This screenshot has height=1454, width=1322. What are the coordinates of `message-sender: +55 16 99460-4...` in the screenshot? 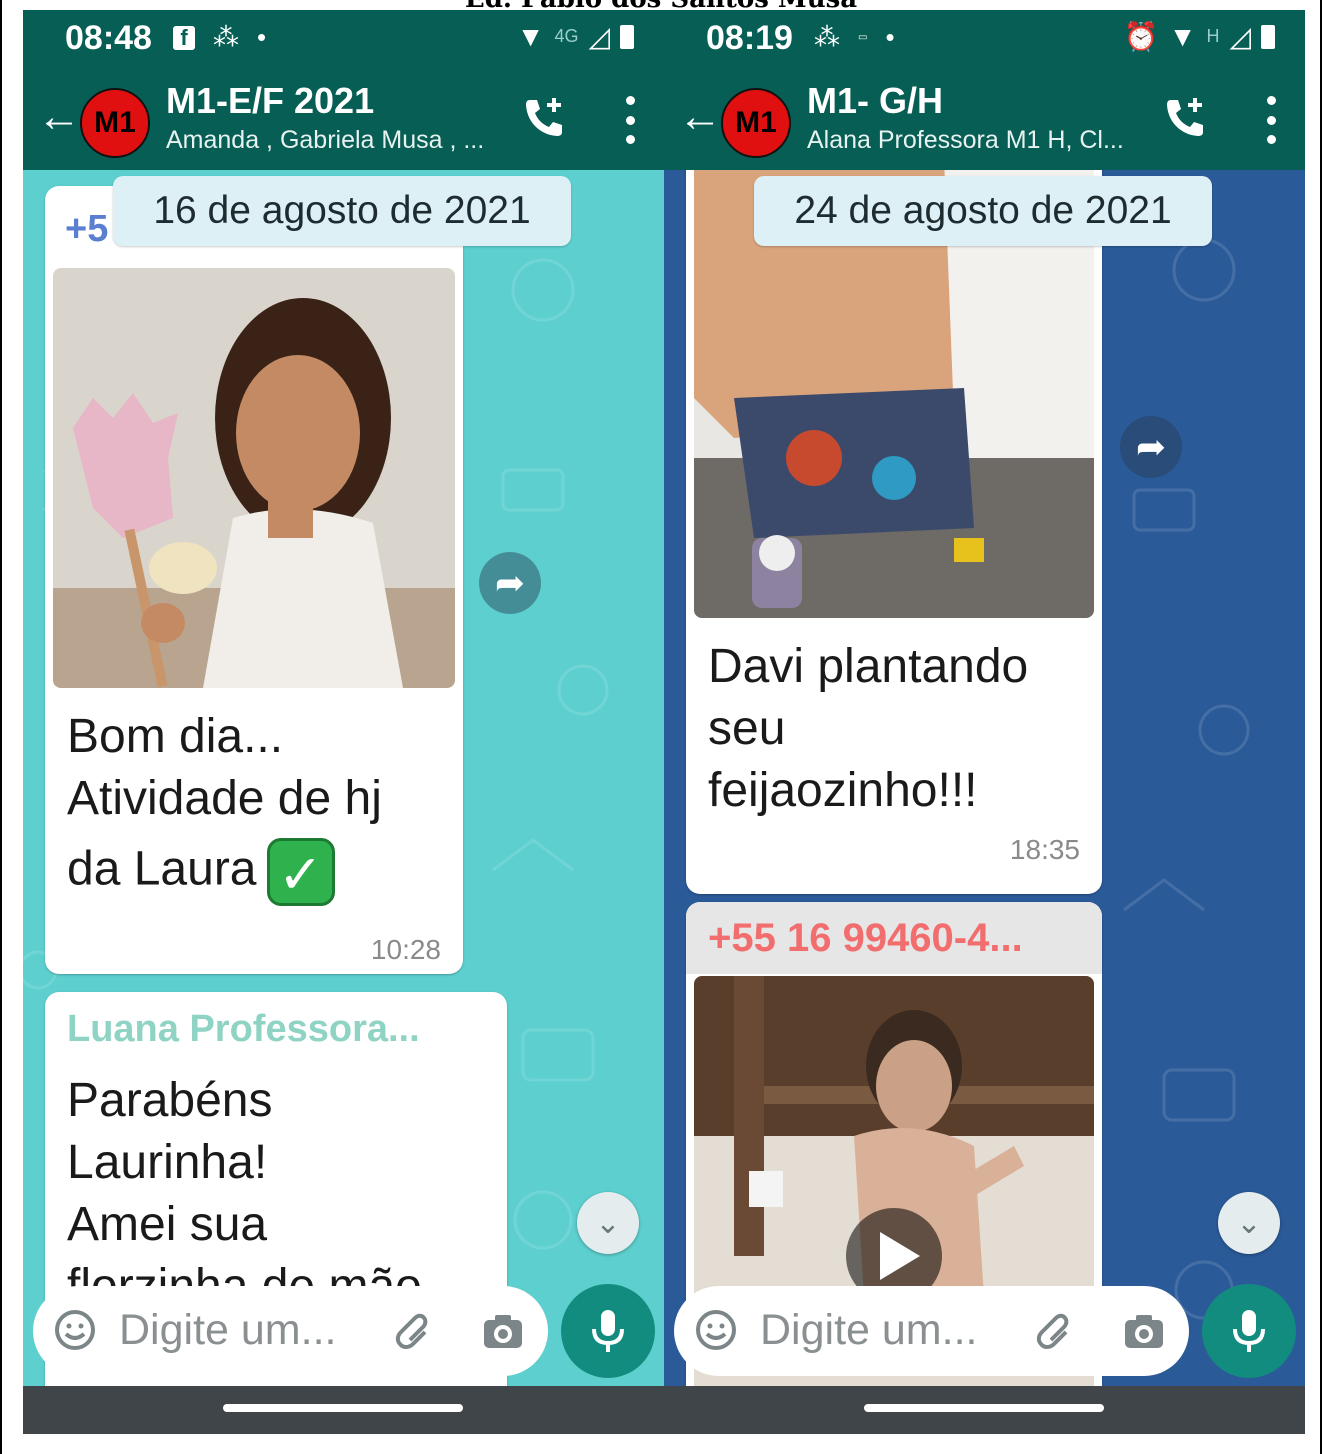 It's located at (865, 938).